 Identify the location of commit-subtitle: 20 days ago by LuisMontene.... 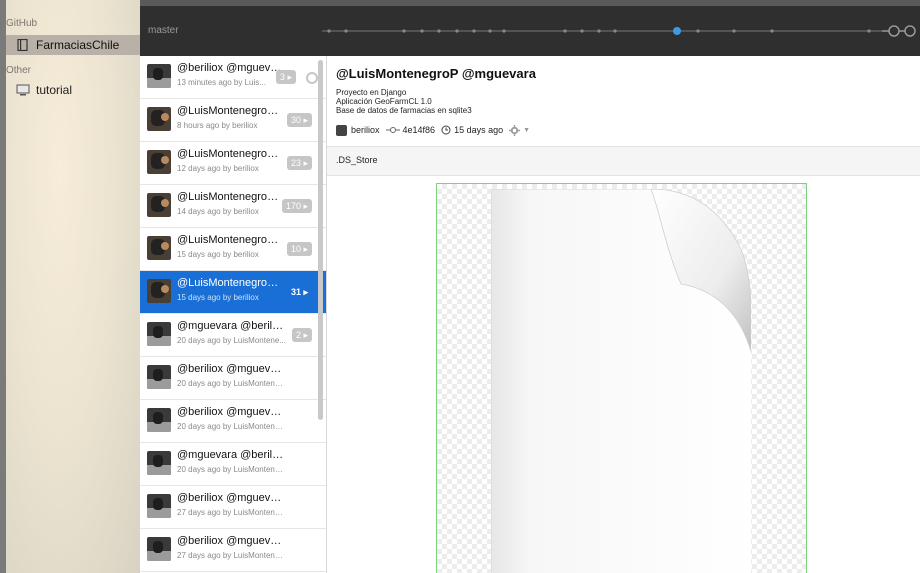
(231, 340).